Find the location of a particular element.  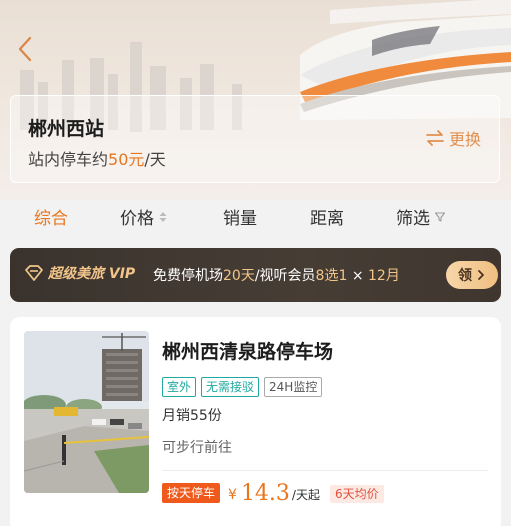

vip-promo-part1: 免费停机场 is located at coordinates (188, 276).